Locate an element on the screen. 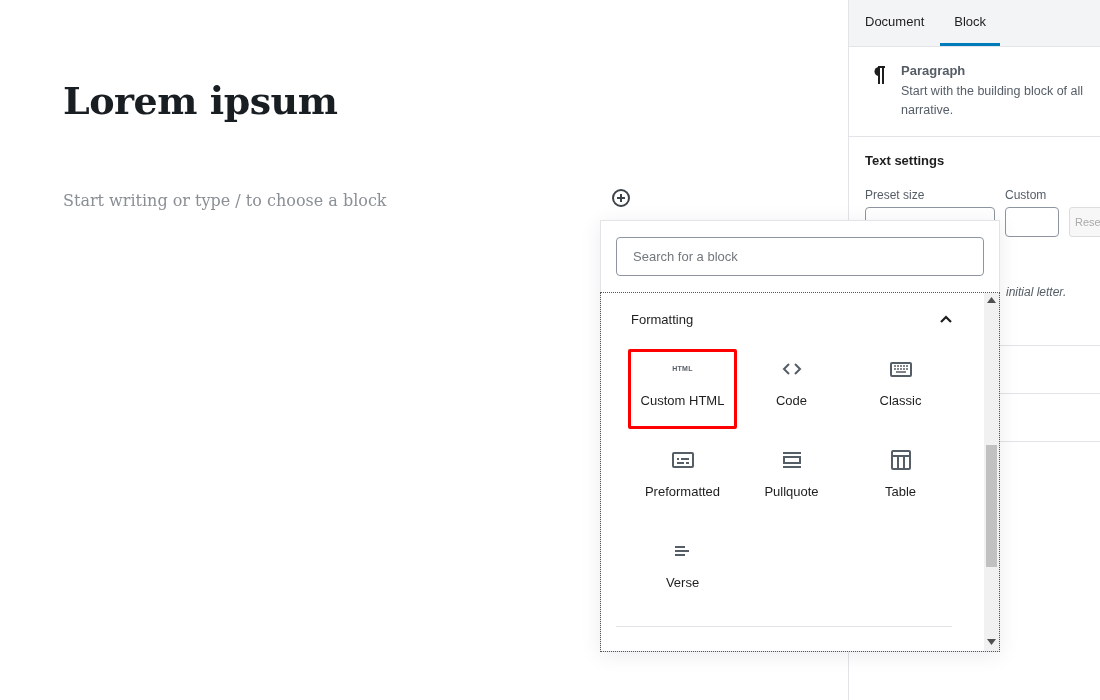  scrollbar is located at coordinates (991, 472).